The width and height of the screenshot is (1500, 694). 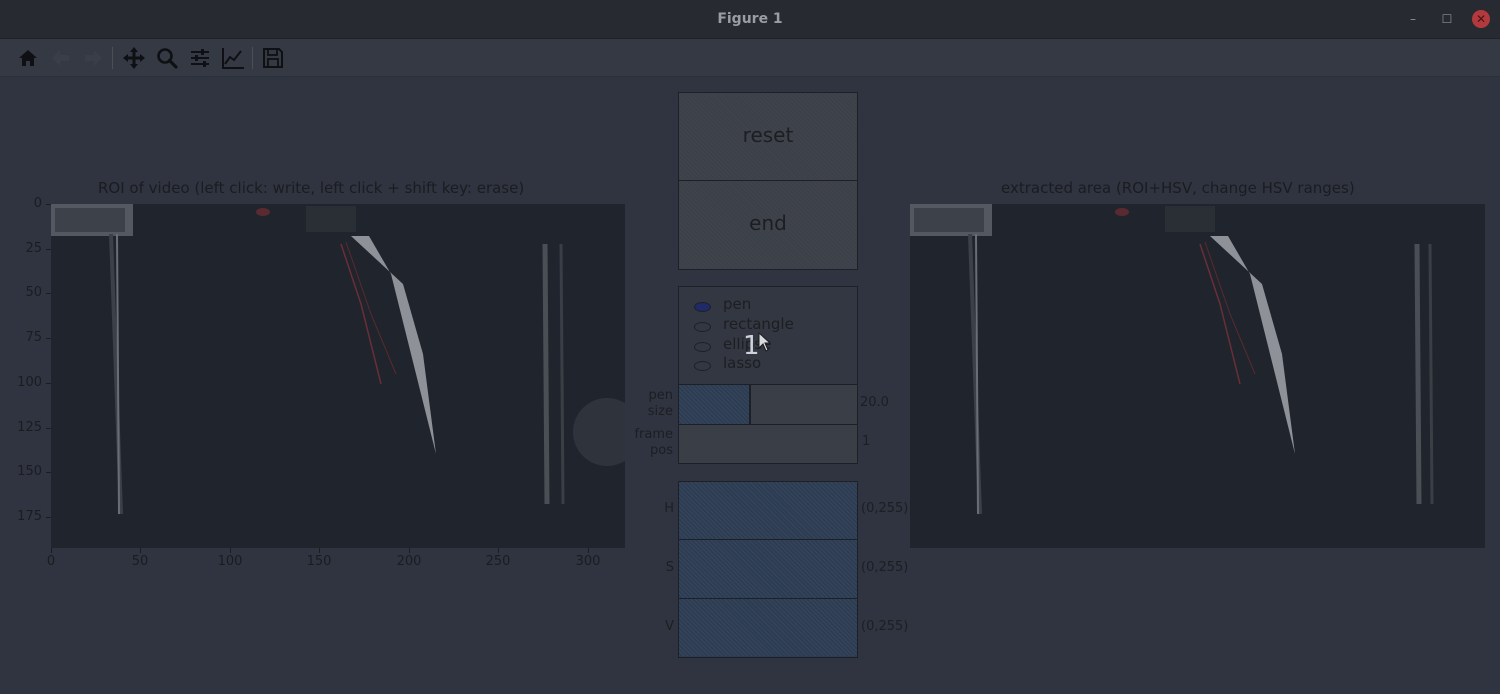 I want to click on h-range-slider, so click(x=768, y=511).